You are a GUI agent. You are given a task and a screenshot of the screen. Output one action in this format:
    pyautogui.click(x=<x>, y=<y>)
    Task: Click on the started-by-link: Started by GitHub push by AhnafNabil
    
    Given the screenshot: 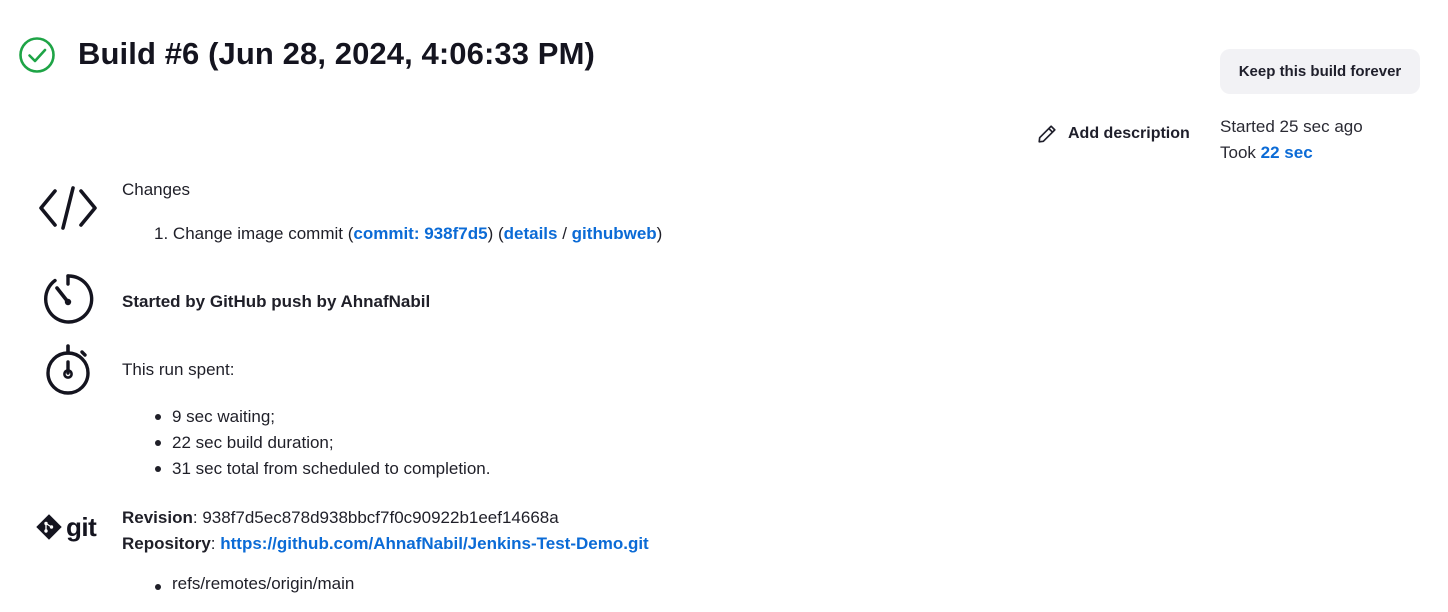 What is the action you would take?
    pyautogui.click(x=276, y=302)
    